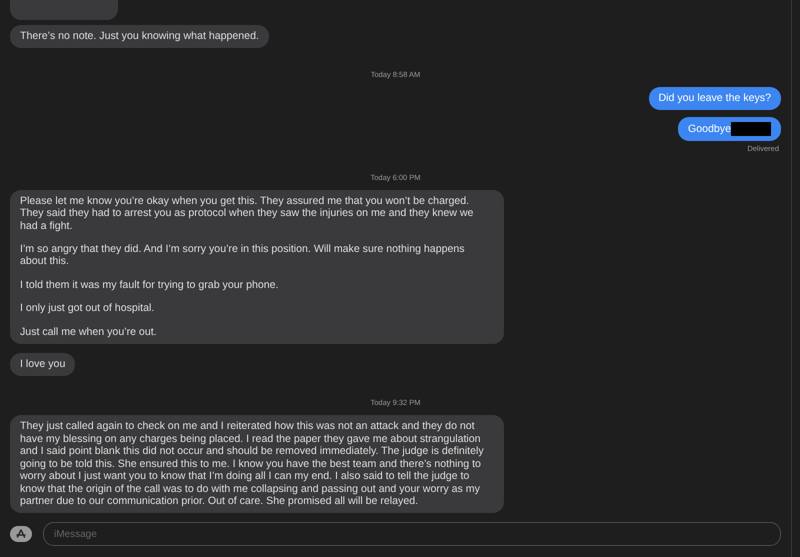 The image size is (800, 557). What do you see at coordinates (243, 255) in the screenshot?
I see `message-text: I’m so angry that they did. And I’m sorry you’re in this position. Will make sure nothing happens about this.` at bounding box center [243, 255].